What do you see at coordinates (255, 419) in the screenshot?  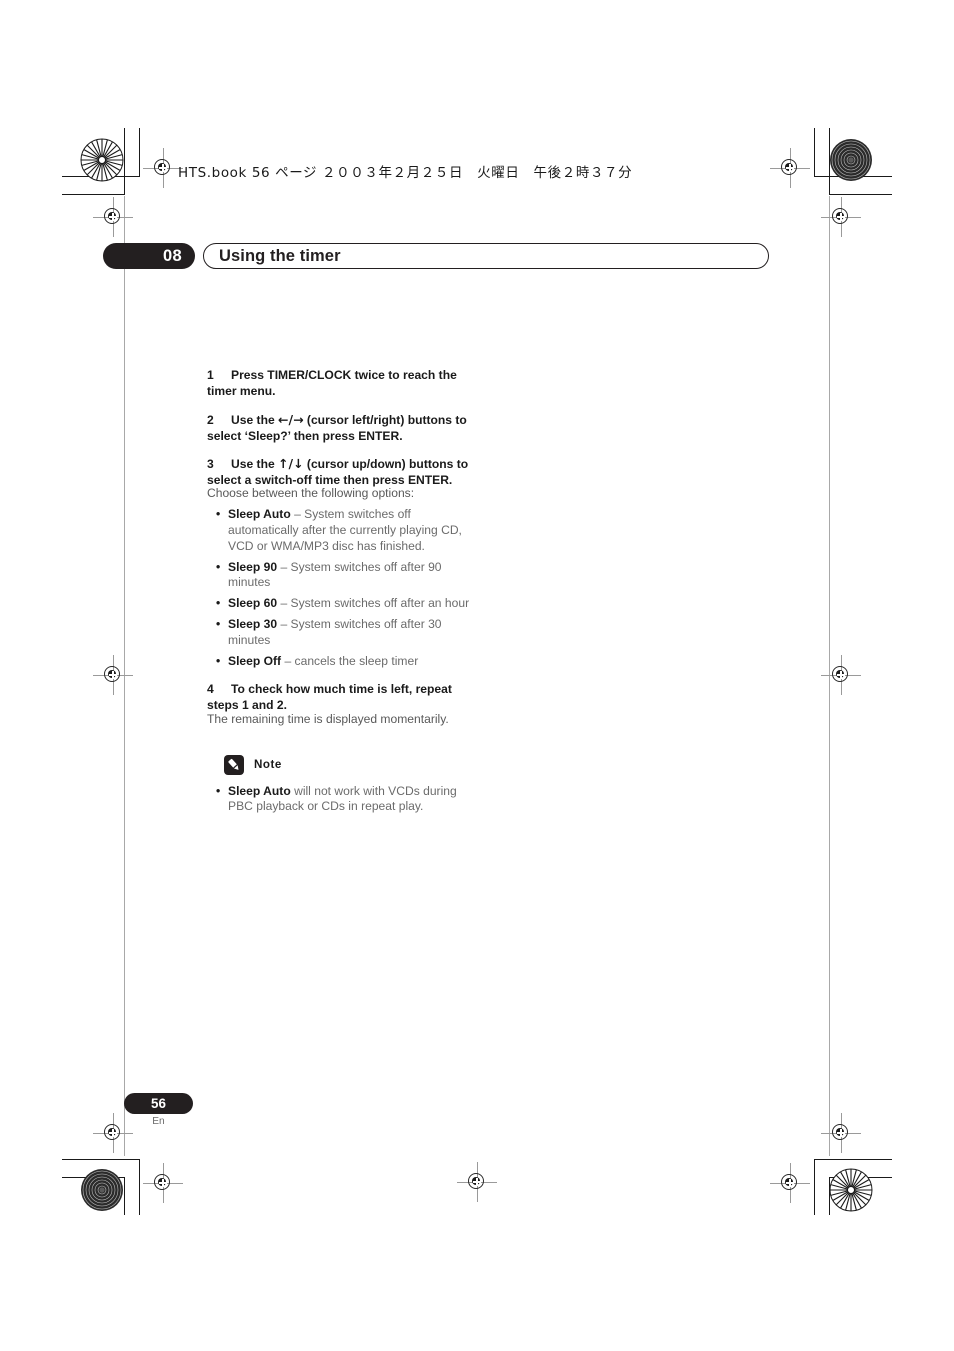 I see `step-2-text-before: Use the` at bounding box center [255, 419].